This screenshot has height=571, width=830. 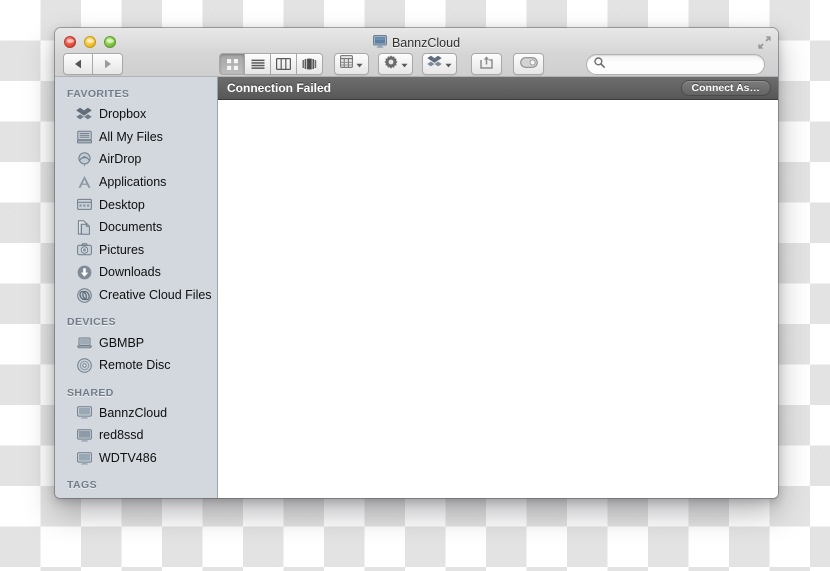 What do you see at coordinates (122, 204) in the screenshot?
I see `sidebar-item-label: Desktop` at bounding box center [122, 204].